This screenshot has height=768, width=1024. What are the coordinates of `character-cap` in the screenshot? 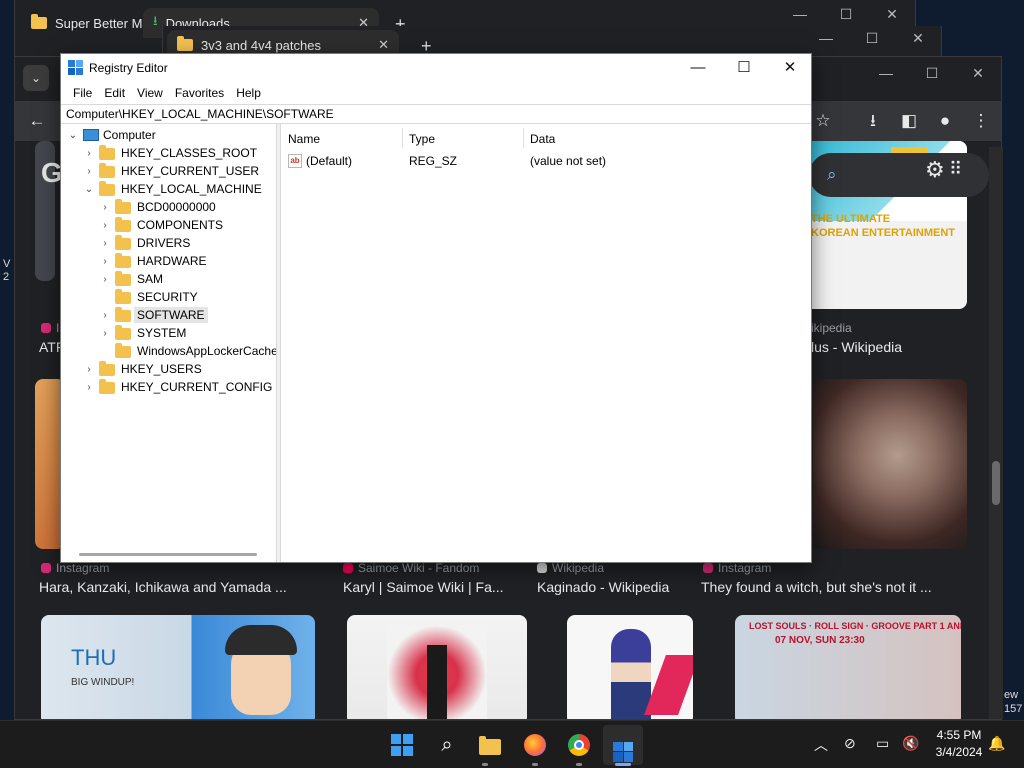 It's located at (261, 640).